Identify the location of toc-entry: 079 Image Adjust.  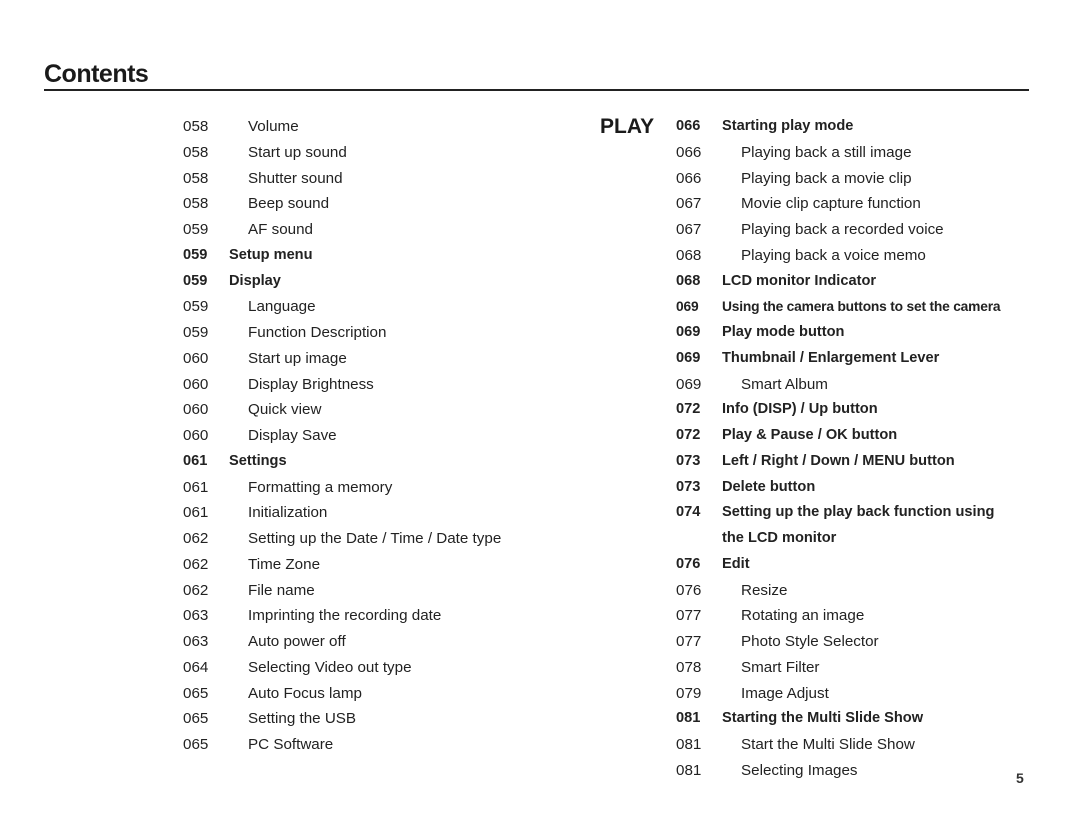
(838, 694).